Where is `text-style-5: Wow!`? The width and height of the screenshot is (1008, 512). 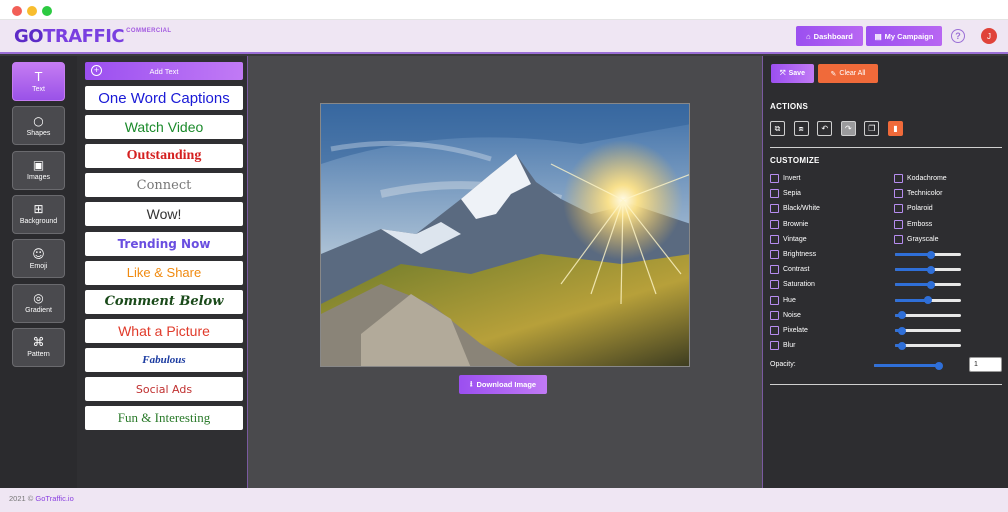 text-style-5: Wow! is located at coordinates (164, 214).